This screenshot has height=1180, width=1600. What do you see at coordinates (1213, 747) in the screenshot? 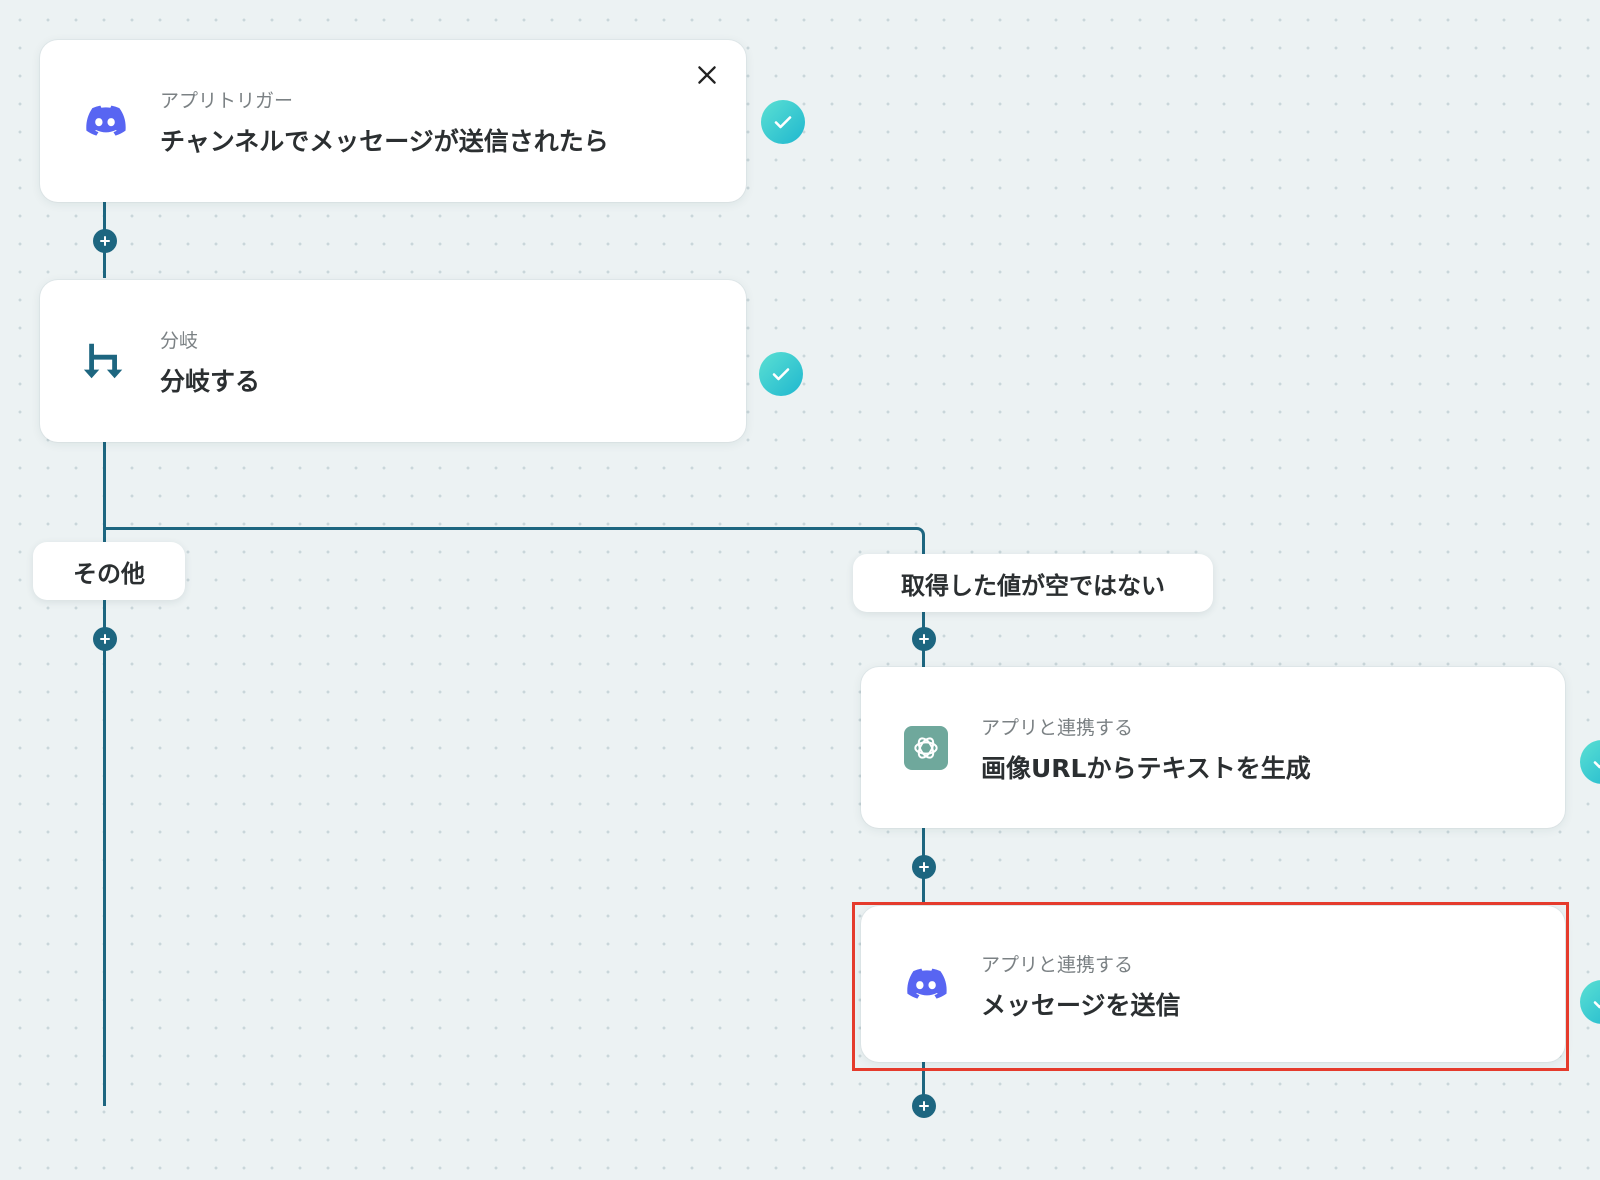
I see `ai-step-card: アプリと連携する 画像URLからテキストを生成` at bounding box center [1213, 747].